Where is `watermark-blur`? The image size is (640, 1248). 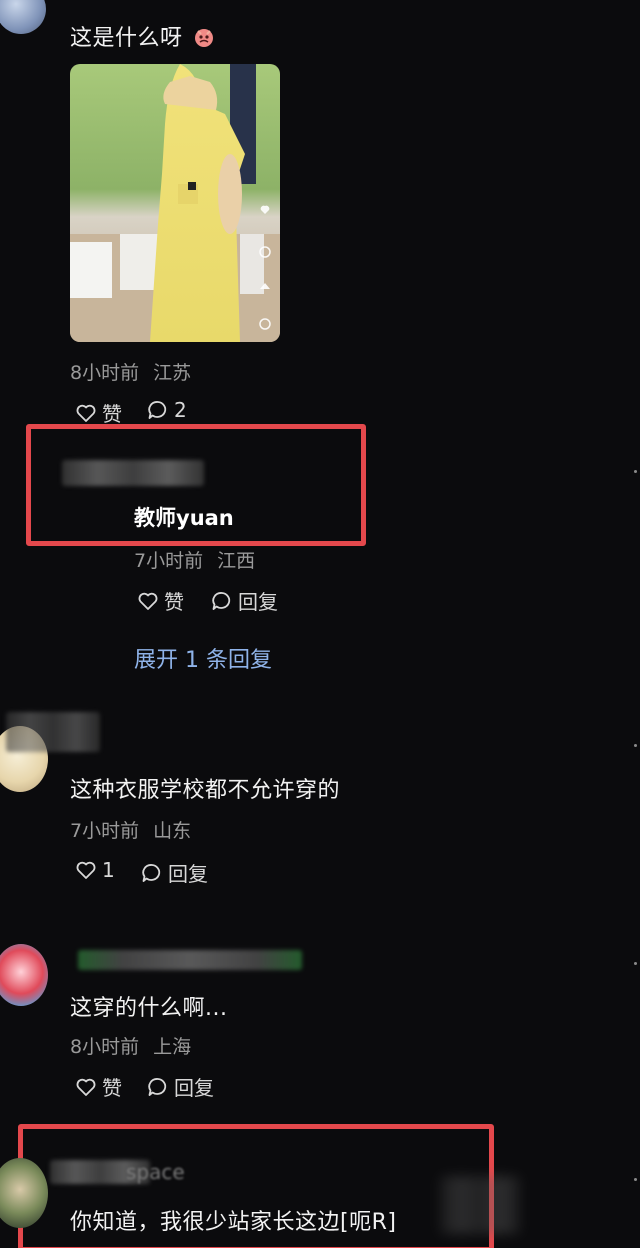
watermark-blur is located at coordinates (480, 1205).